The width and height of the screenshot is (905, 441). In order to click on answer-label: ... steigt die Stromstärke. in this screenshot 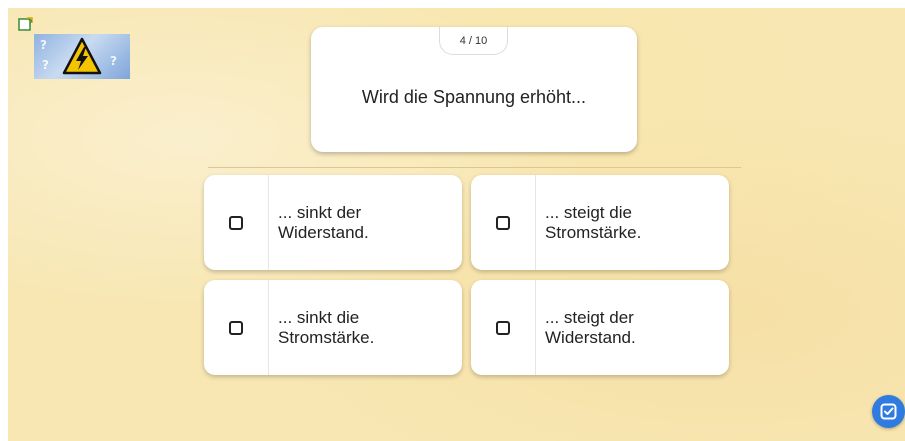, I will do `click(593, 222)`.